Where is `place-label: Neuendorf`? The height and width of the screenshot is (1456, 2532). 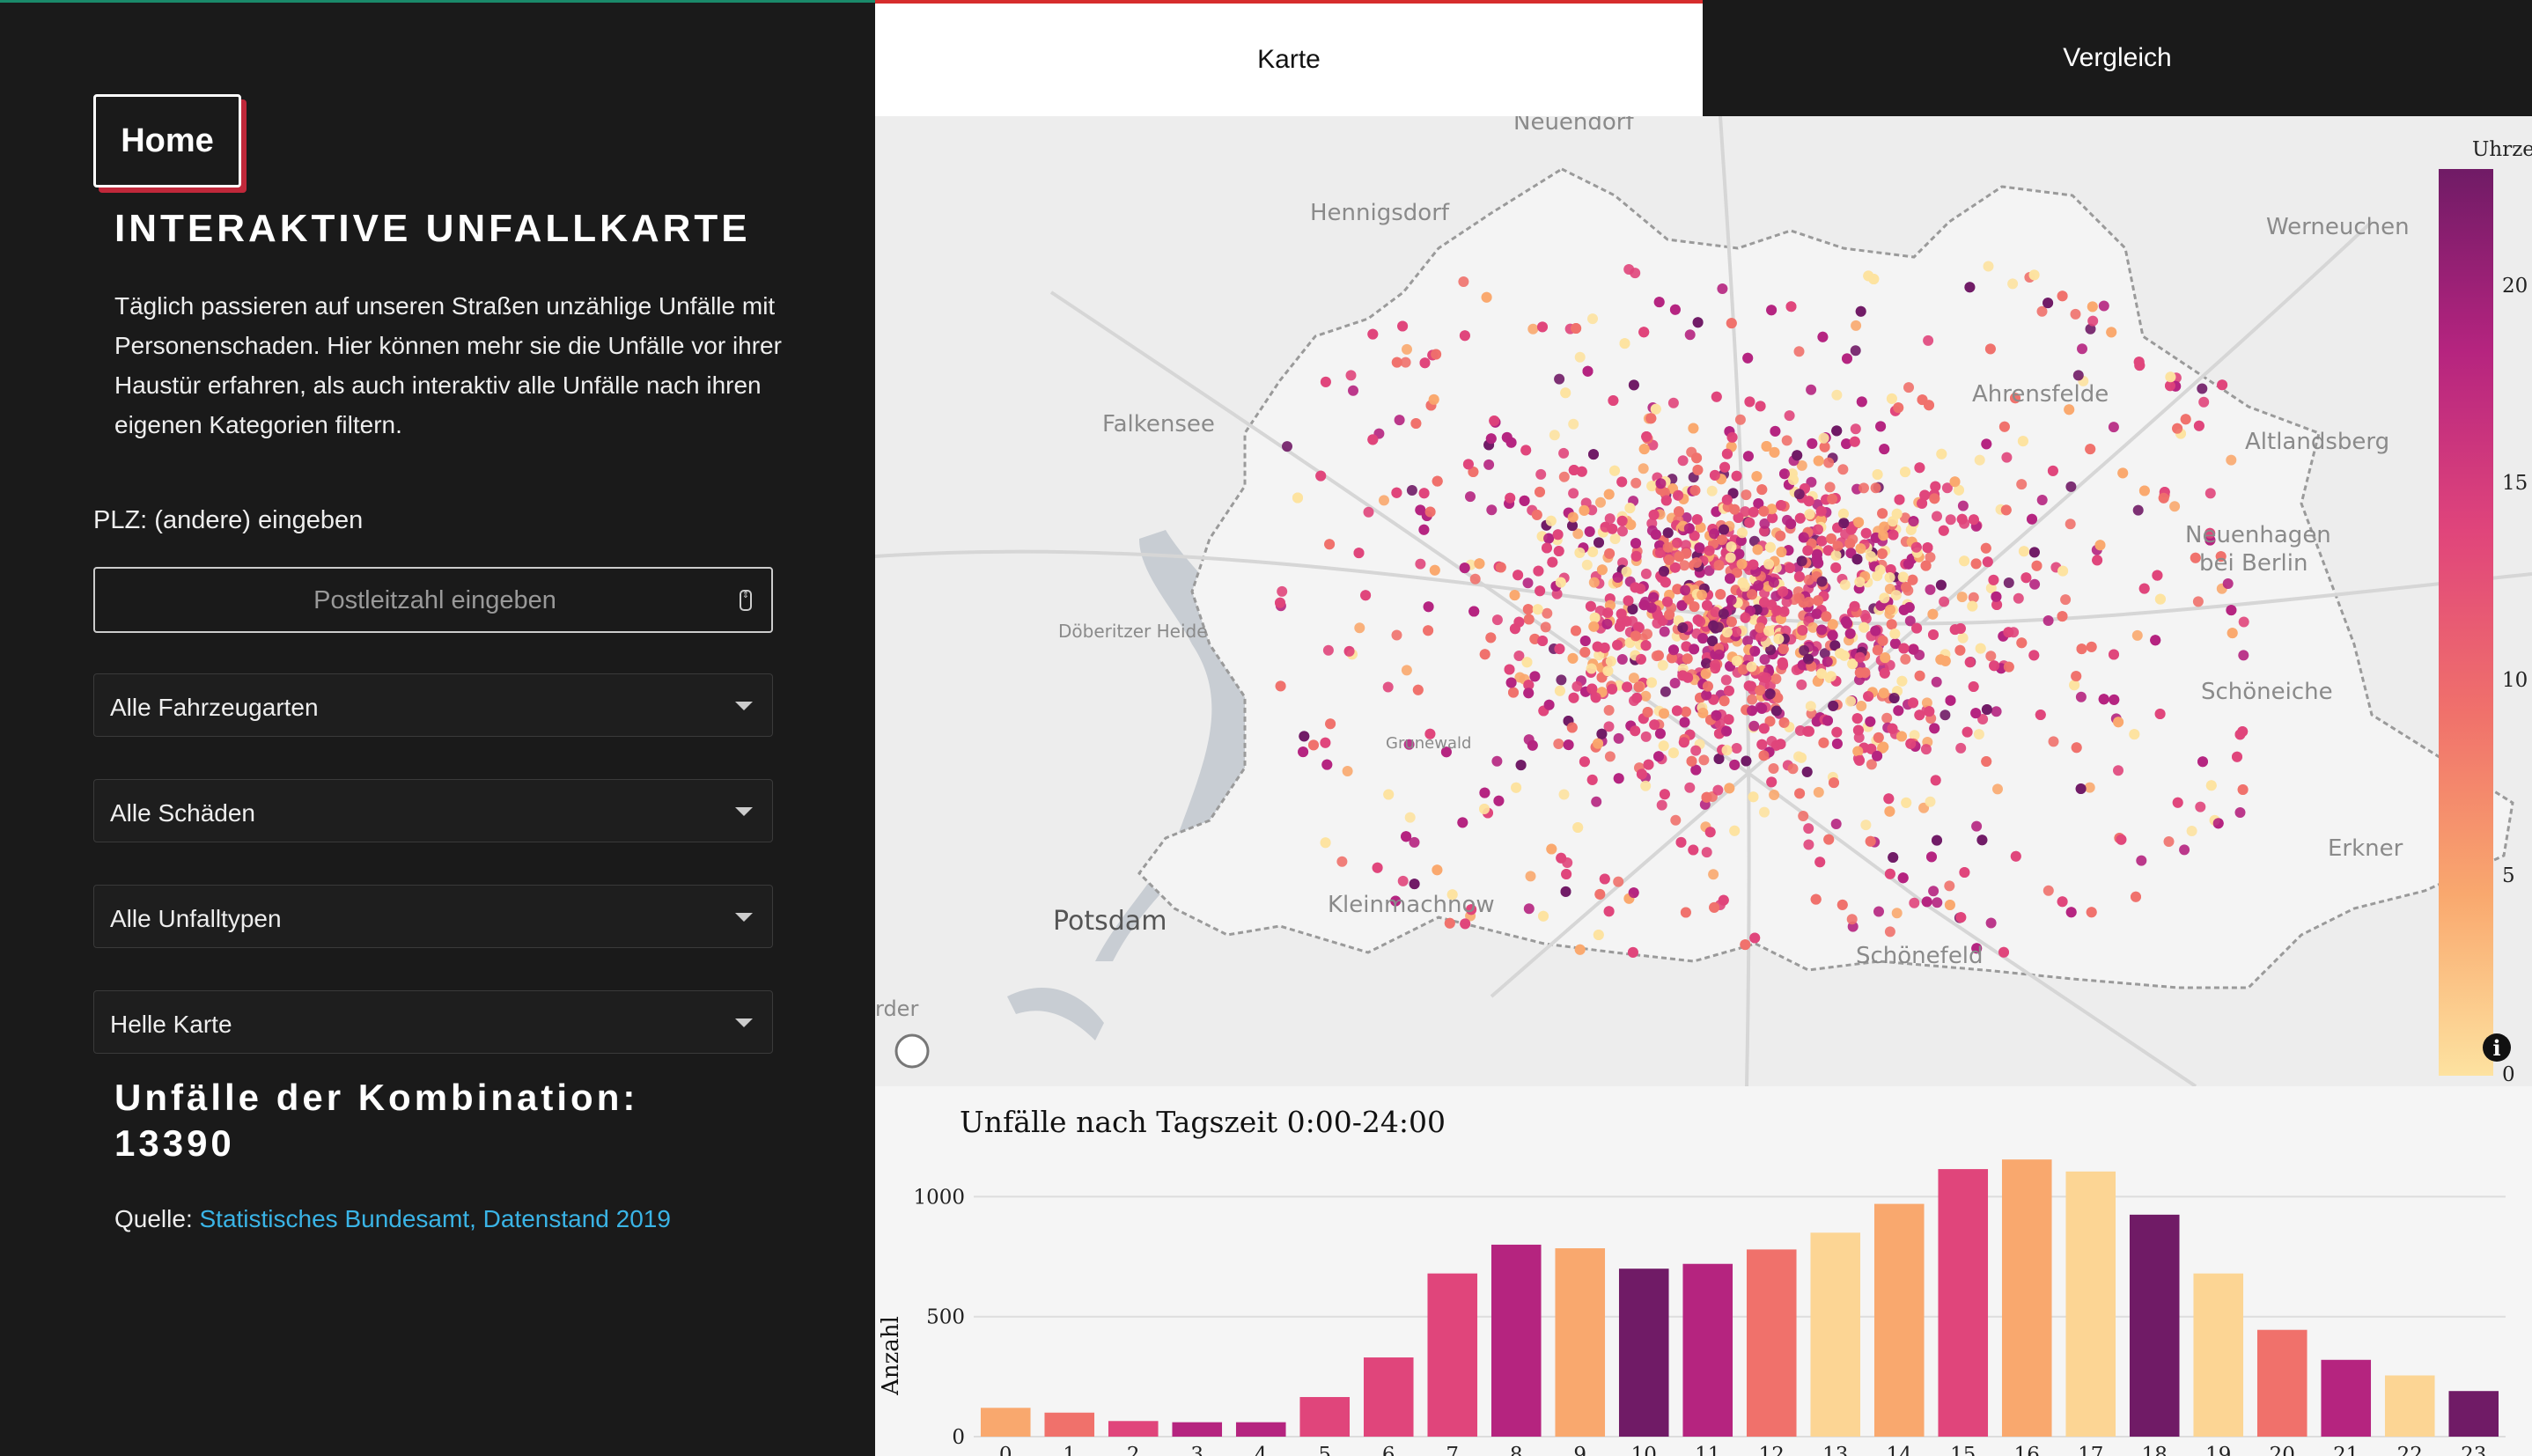 place-label: Neuendorf is located at coordinates (1573, 126).